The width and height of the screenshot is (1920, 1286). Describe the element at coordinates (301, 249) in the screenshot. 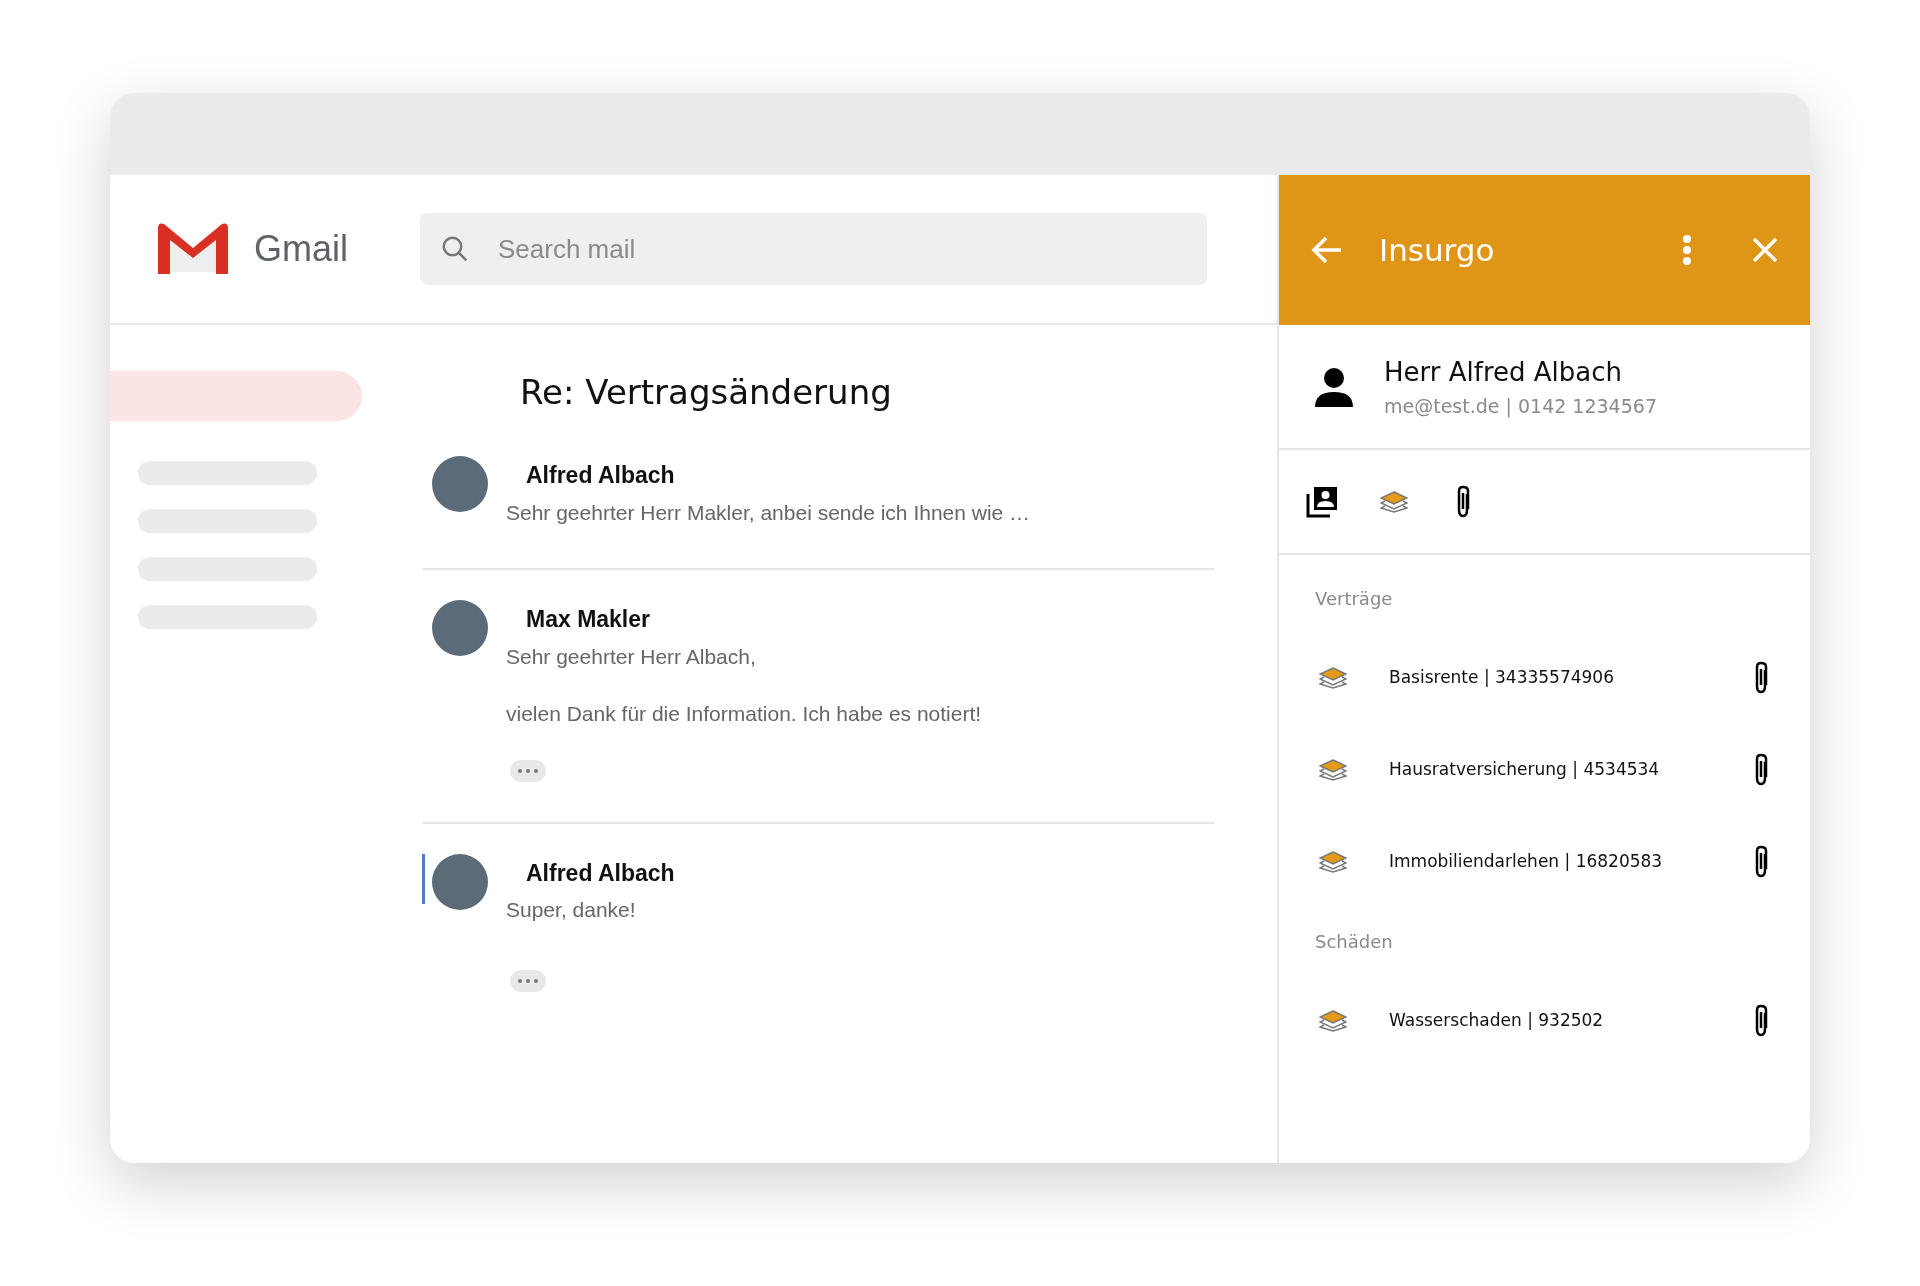

I see `gmail-wordmark: Gmail` at that location.